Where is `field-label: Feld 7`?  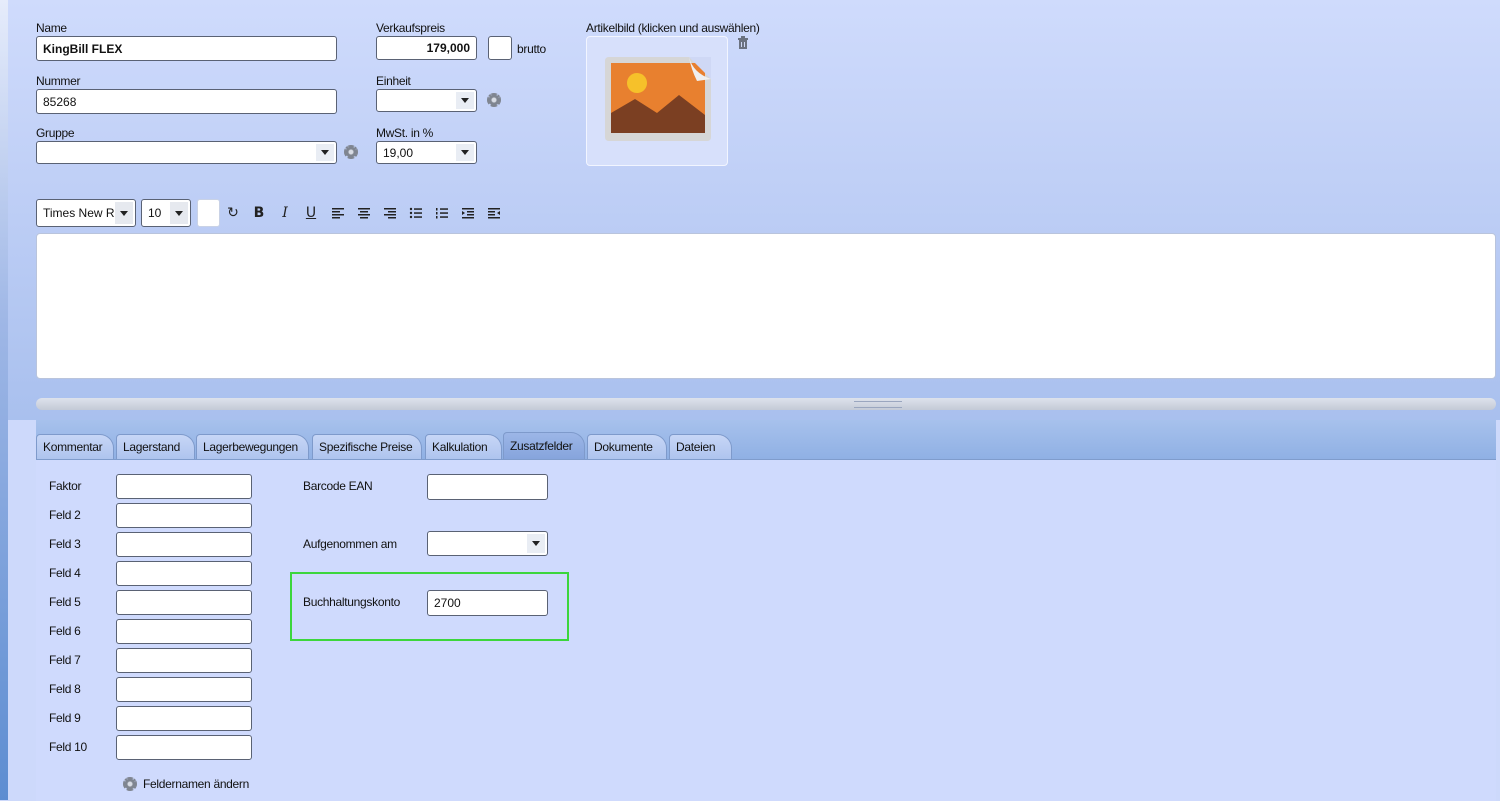
field-label: Feld 7 is located at coordinates (65, 660).